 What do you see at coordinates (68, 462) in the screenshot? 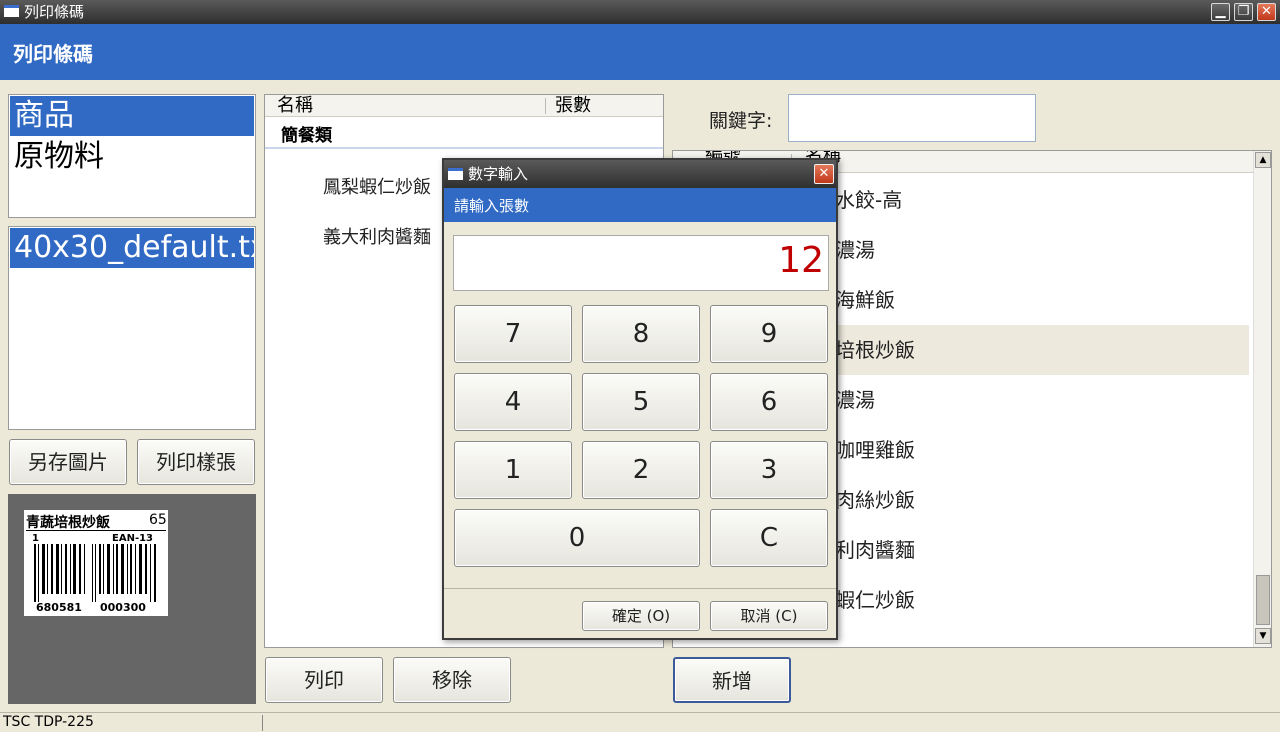
I see `save-image-button: 另存圖片` at bounding box center [68, 462].